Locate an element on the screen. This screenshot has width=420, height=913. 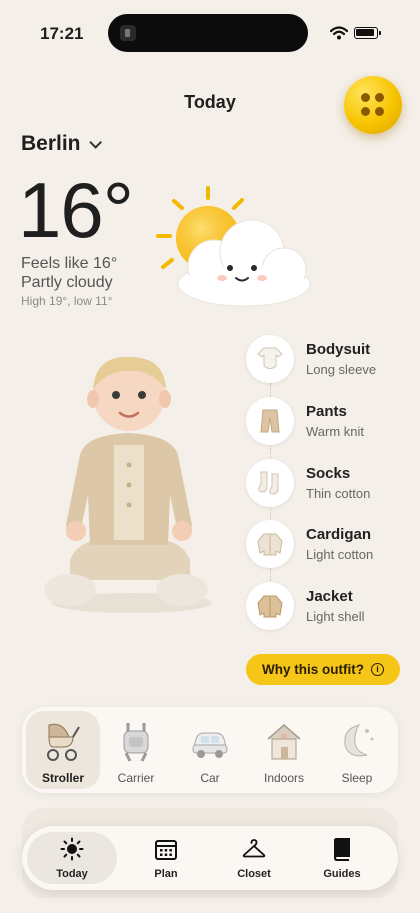
info-icon: i is located at coordinates (377, 669).